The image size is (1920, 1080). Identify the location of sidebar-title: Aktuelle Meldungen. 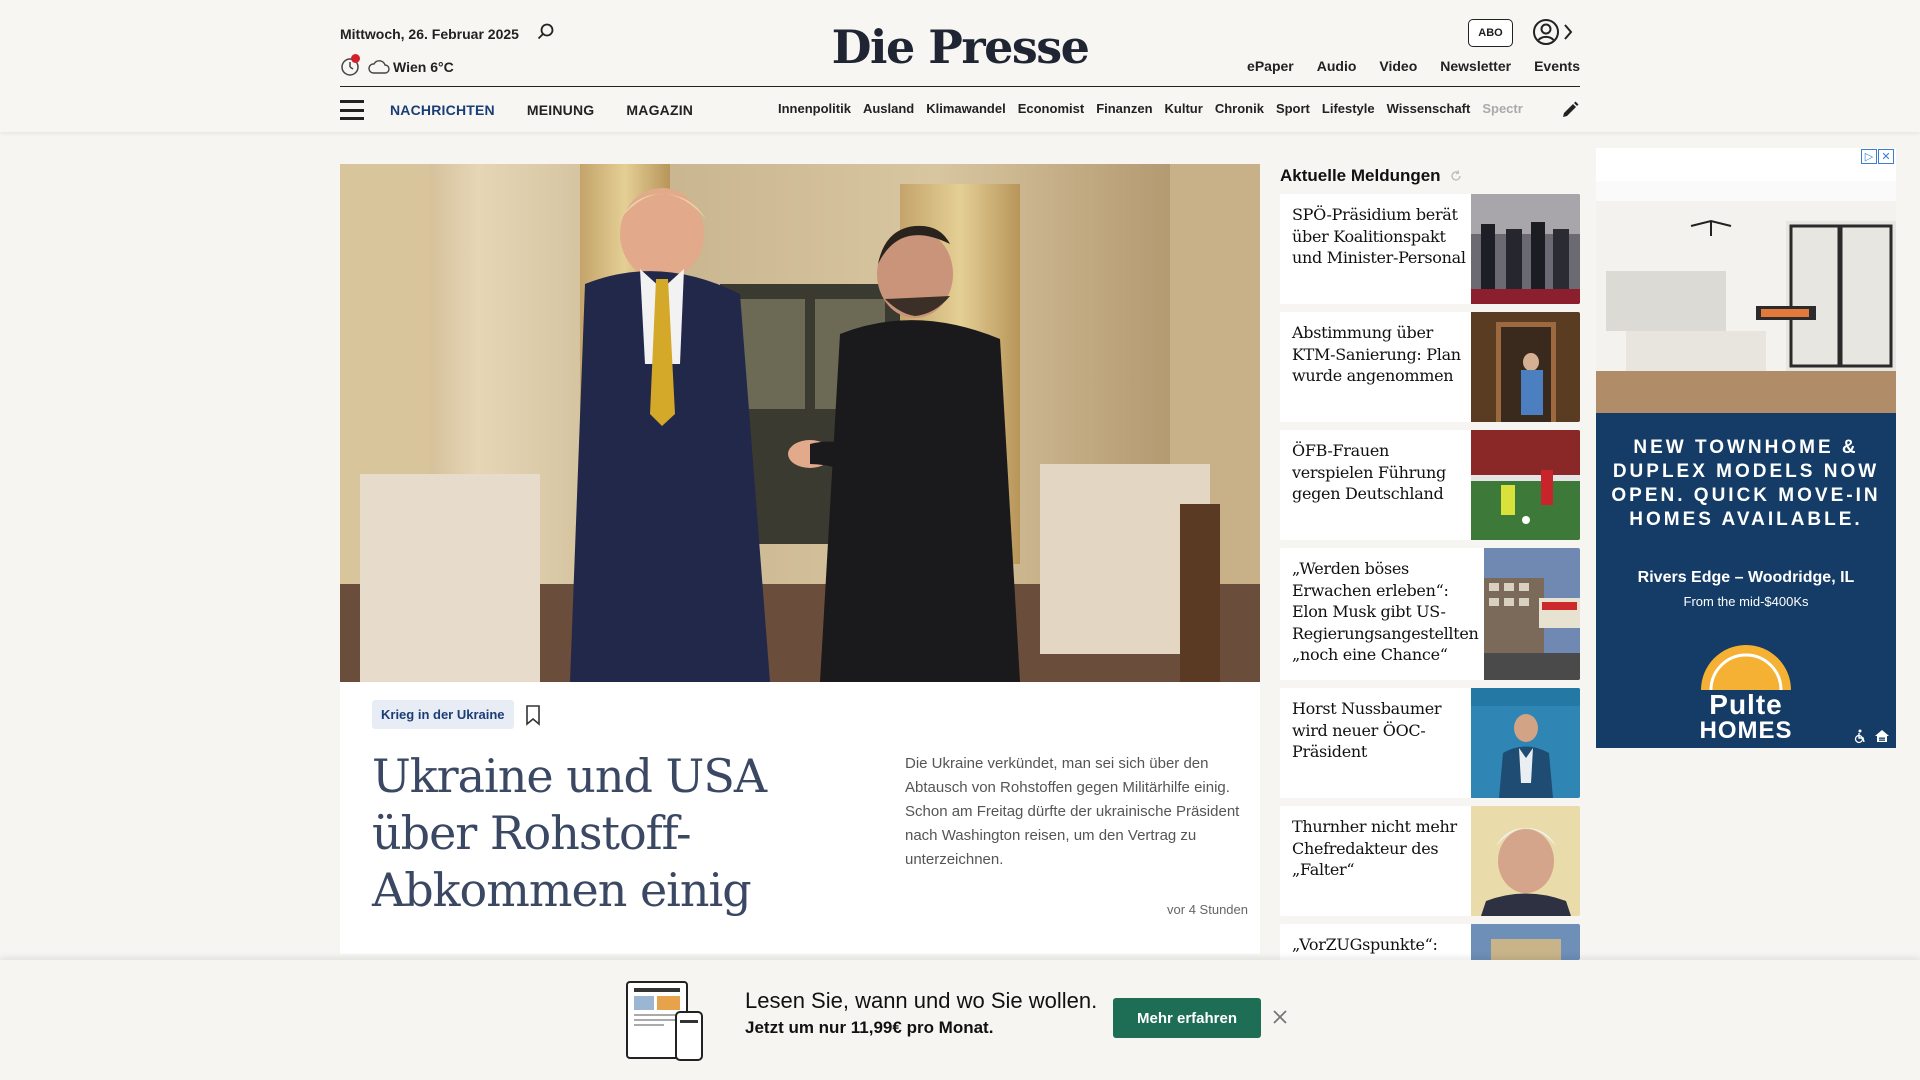
(1371, 176).